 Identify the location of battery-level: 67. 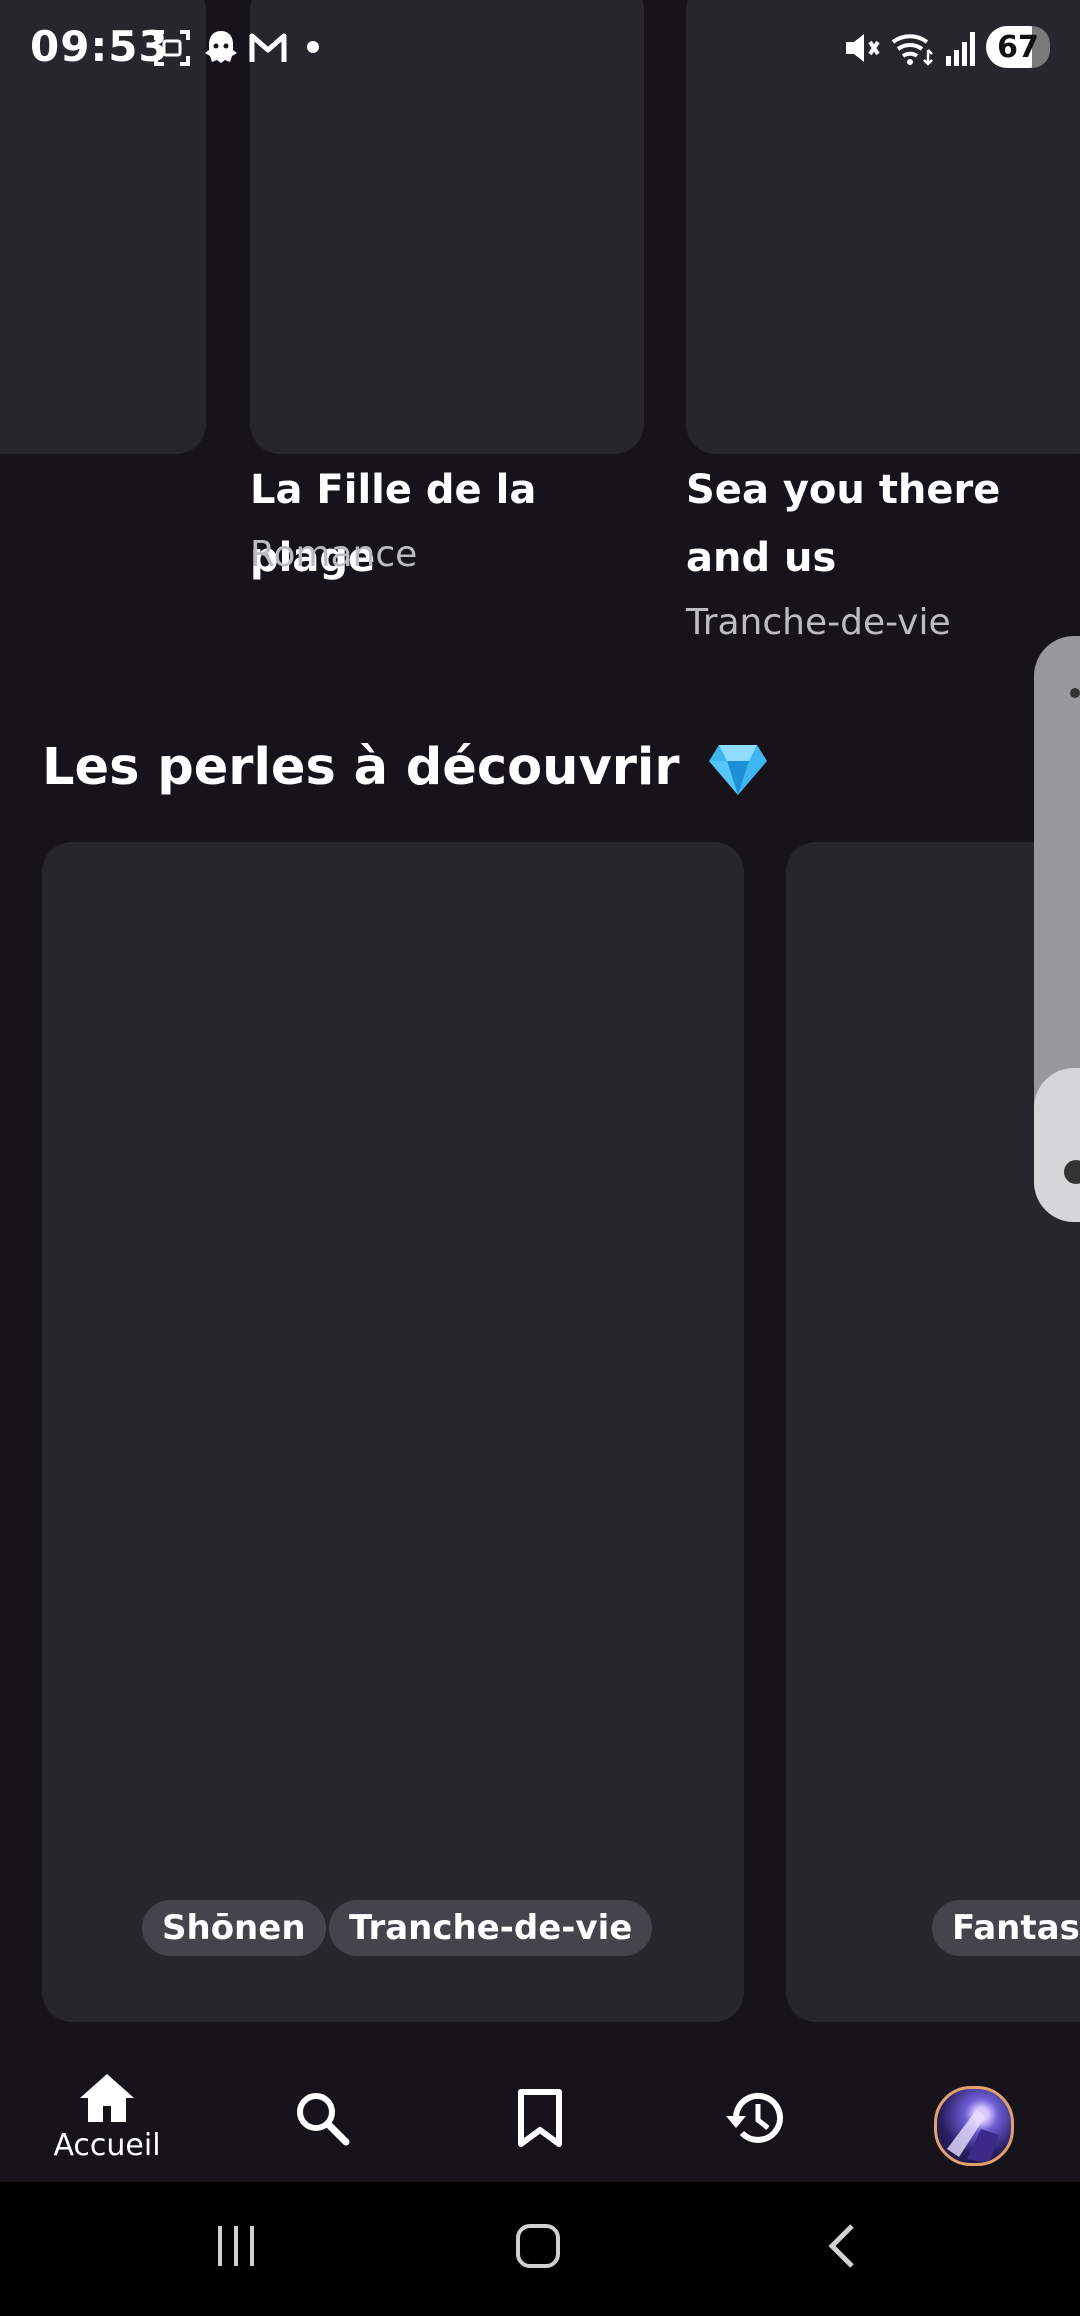
(1018, 47).